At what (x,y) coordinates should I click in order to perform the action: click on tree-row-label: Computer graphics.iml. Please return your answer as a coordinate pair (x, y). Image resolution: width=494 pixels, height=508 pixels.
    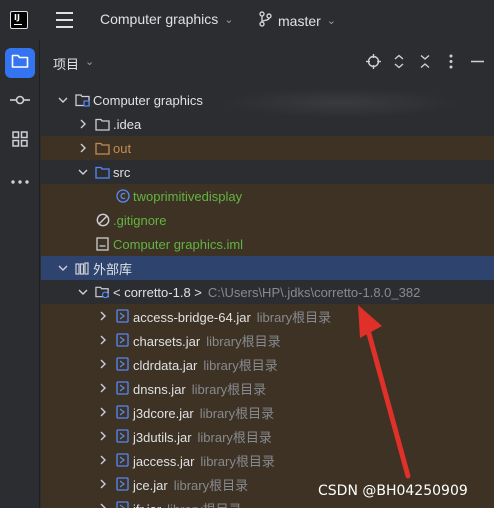
    Looking at the image, I should click on (178, 244).